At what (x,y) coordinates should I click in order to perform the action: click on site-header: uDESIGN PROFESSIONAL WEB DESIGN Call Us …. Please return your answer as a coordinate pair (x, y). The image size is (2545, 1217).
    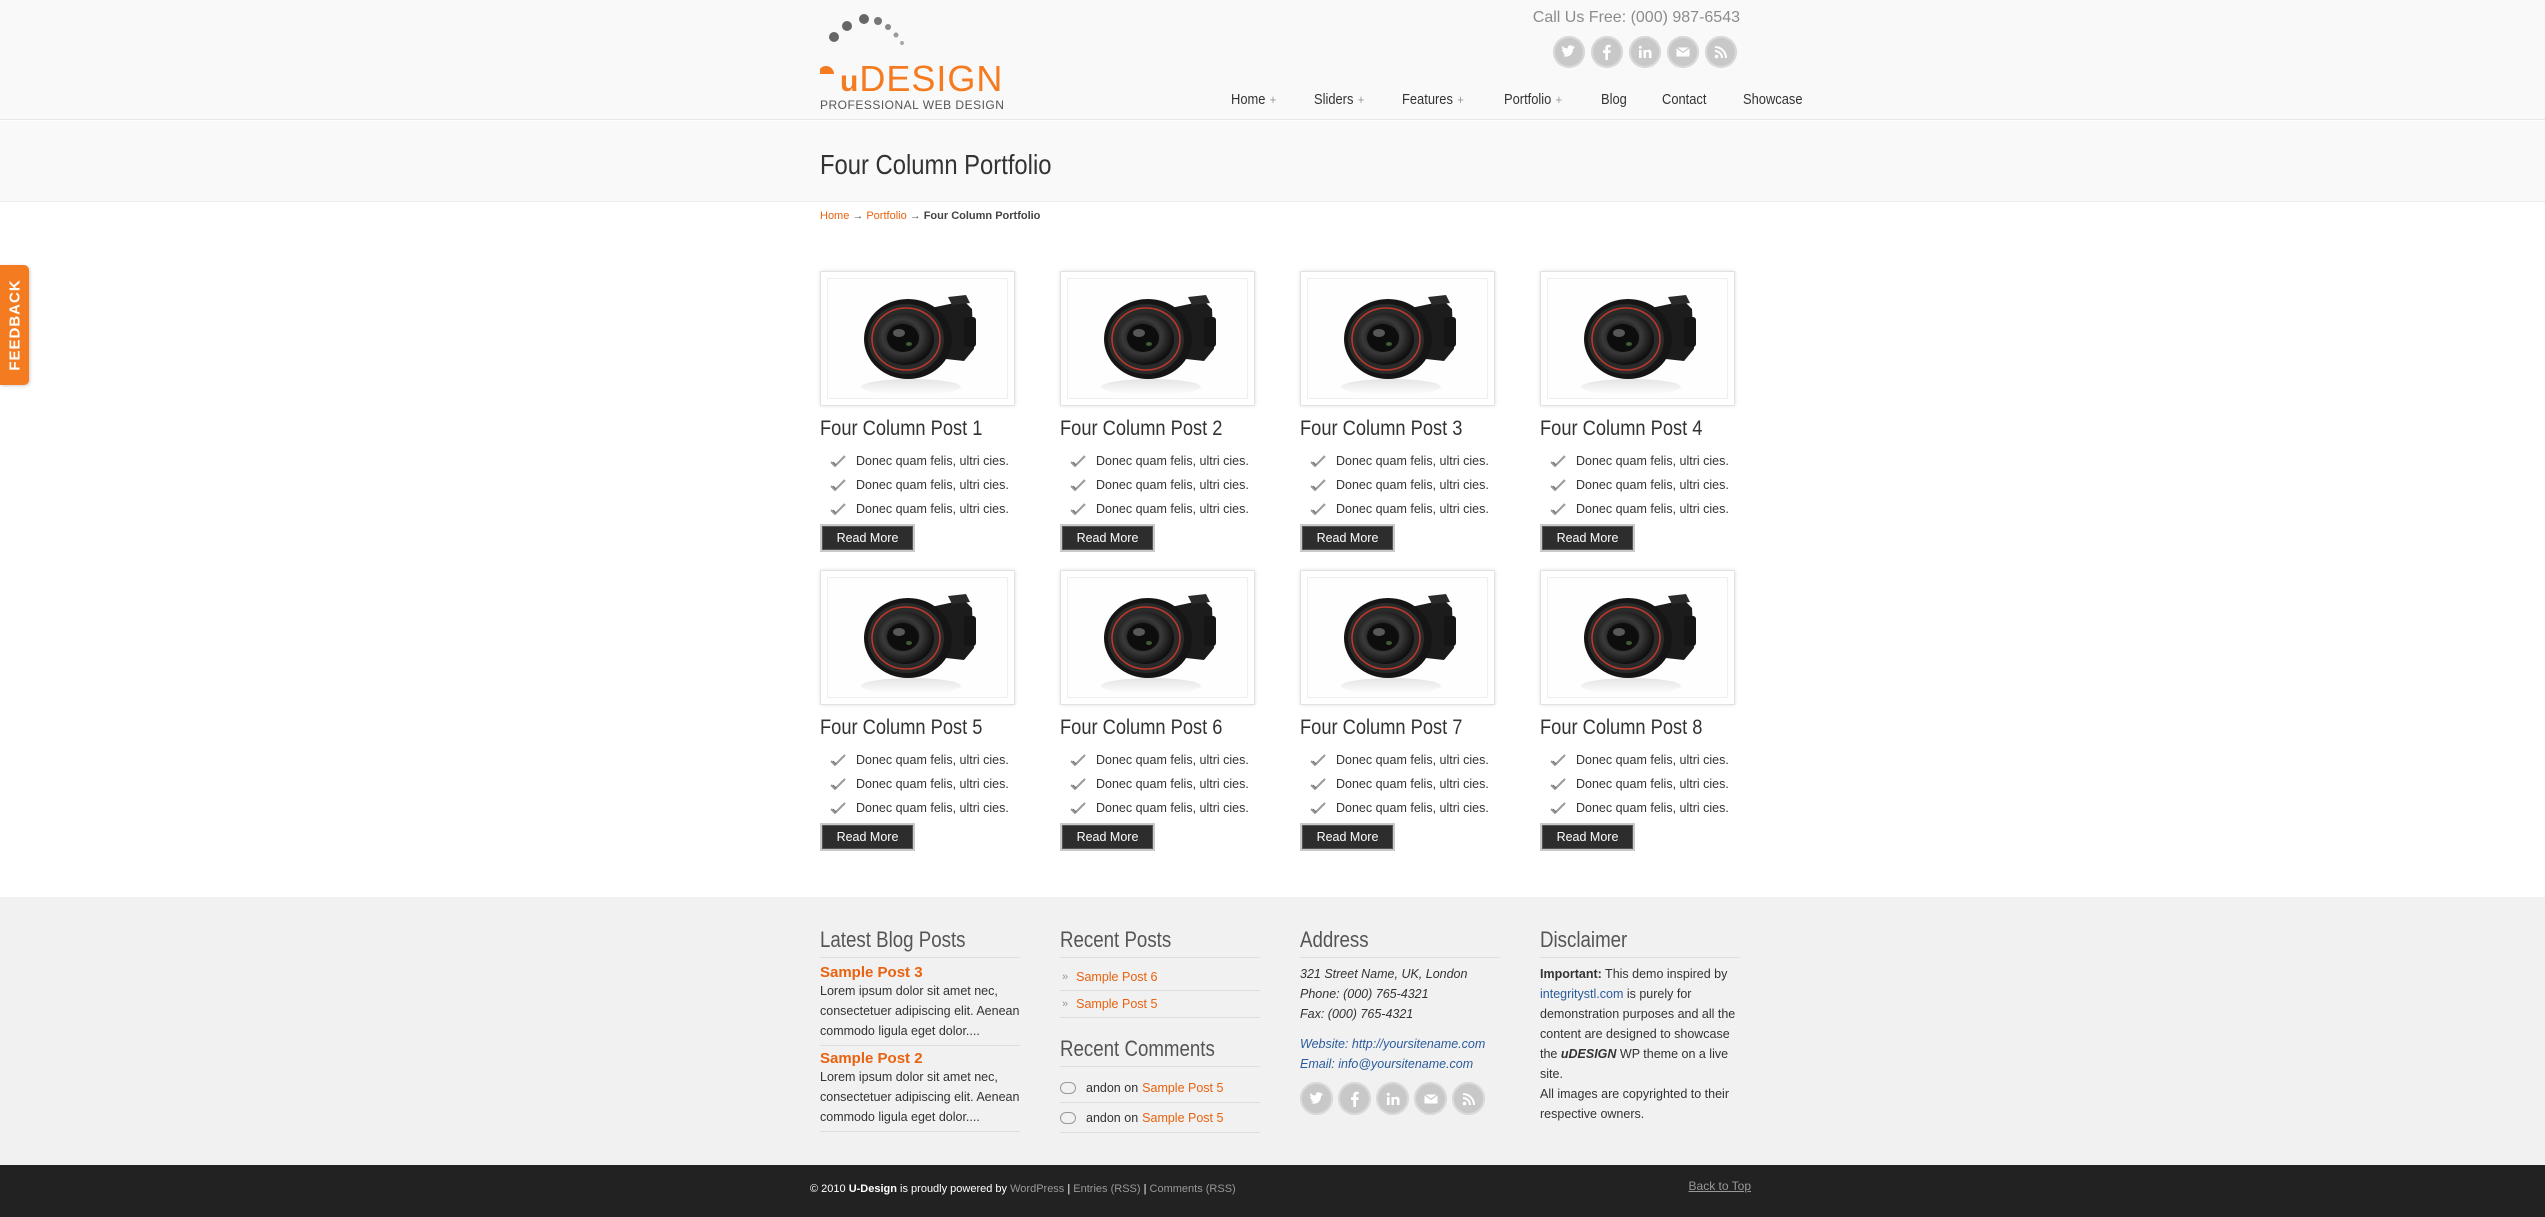
    Looking at the image, I should click on (1272, 60).